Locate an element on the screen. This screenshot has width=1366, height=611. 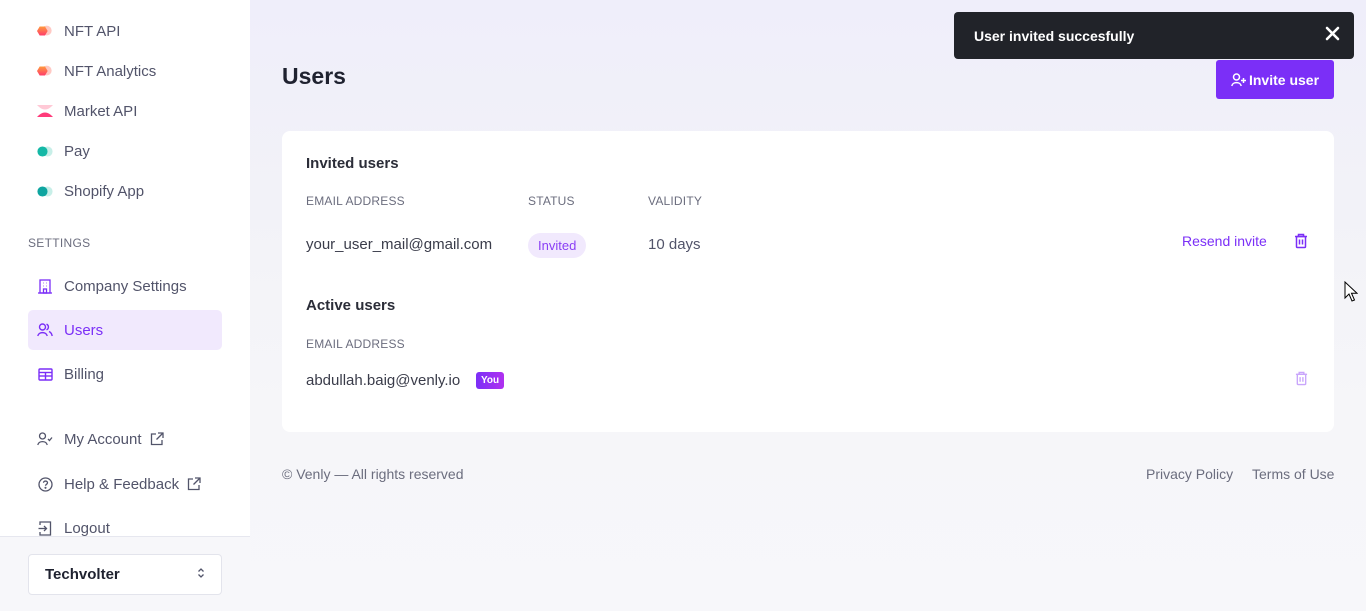
sidebar-item-shopify-app: Shopify App is located at coordinates (125, 191).